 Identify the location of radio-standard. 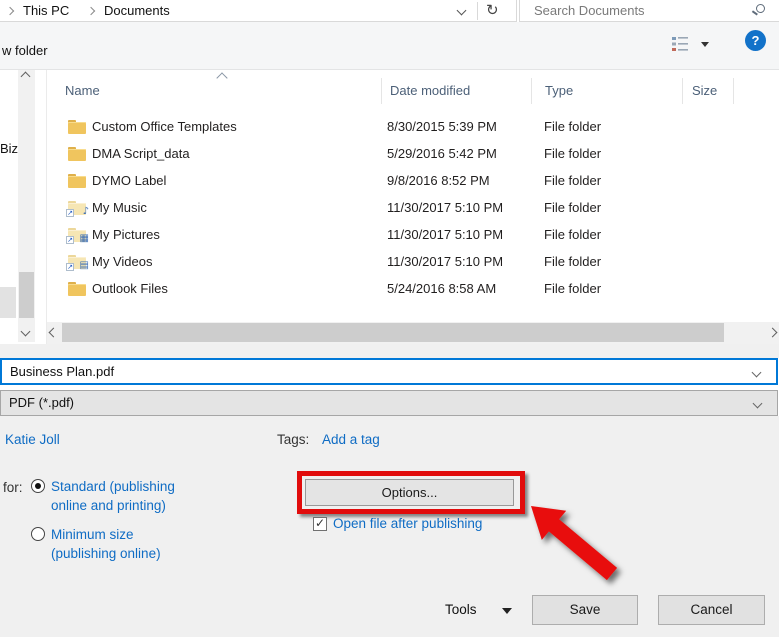
(38, 486).